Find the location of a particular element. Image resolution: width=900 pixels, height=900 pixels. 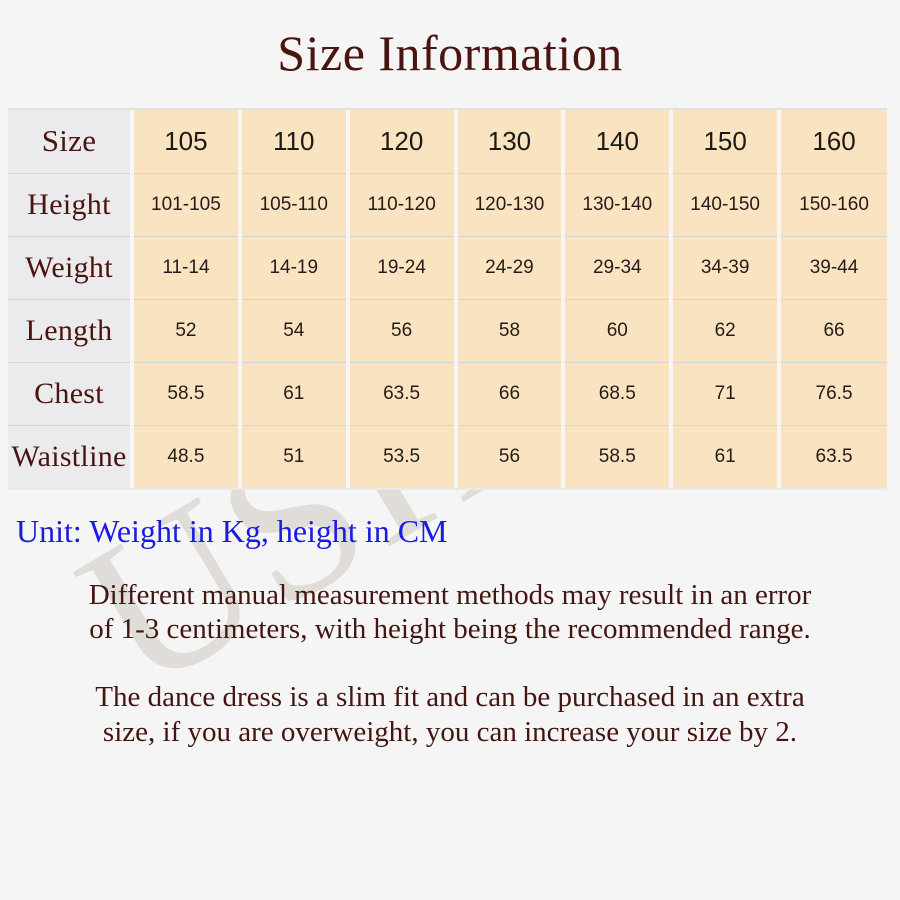

table-row-waistline: Waistline 48.5 51 53.5 56 58.5 61 63.5 is located at coordinates (447, 456).